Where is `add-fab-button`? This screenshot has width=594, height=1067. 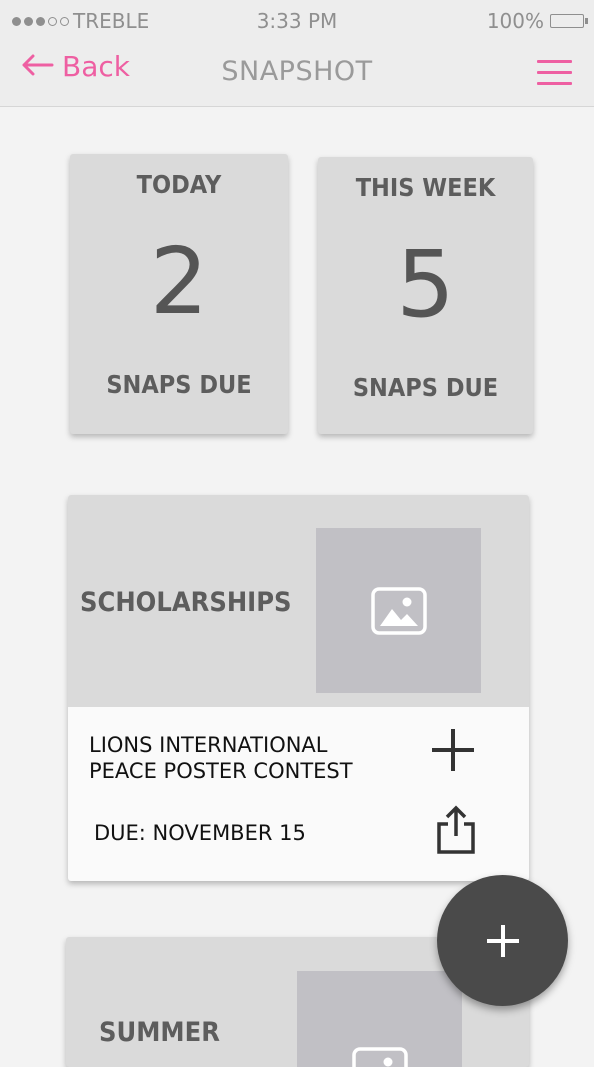 add-fab-button is located at coordinates (502, 940).